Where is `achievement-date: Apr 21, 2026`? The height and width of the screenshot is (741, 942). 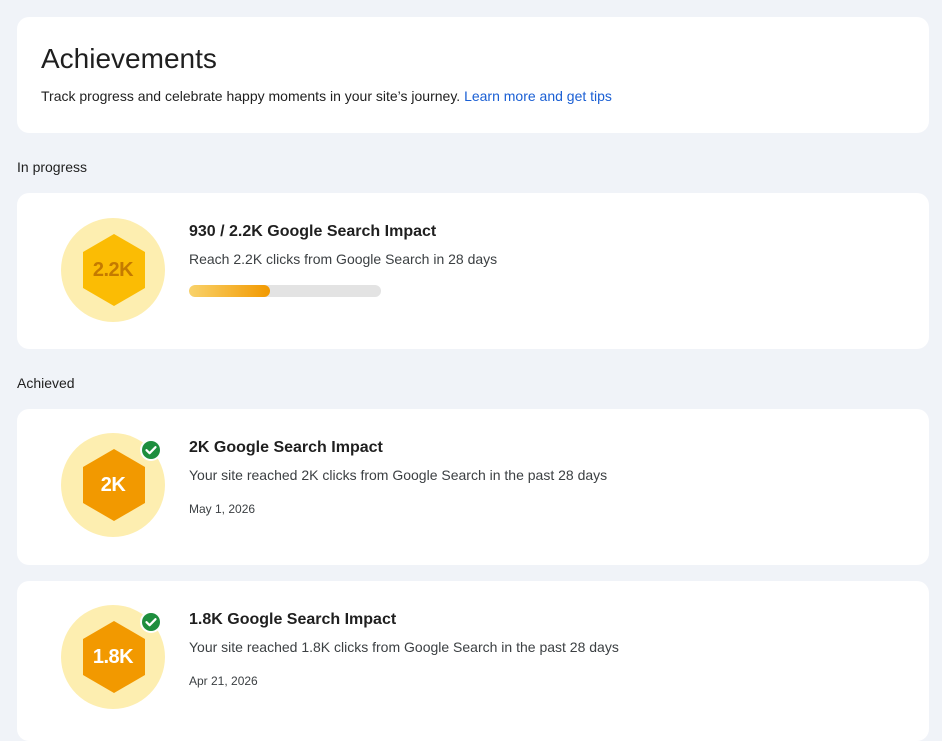
achievement-date: Apr 21, 2026 is located at coordinates (223, 681).